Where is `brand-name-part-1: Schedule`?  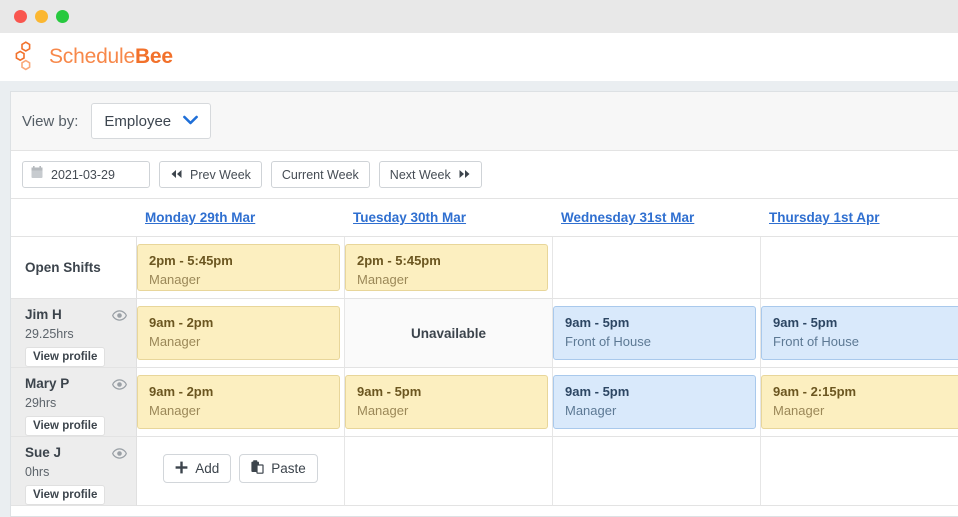 brand-name-part-1: Schedule is located at coordinates (92, 56).